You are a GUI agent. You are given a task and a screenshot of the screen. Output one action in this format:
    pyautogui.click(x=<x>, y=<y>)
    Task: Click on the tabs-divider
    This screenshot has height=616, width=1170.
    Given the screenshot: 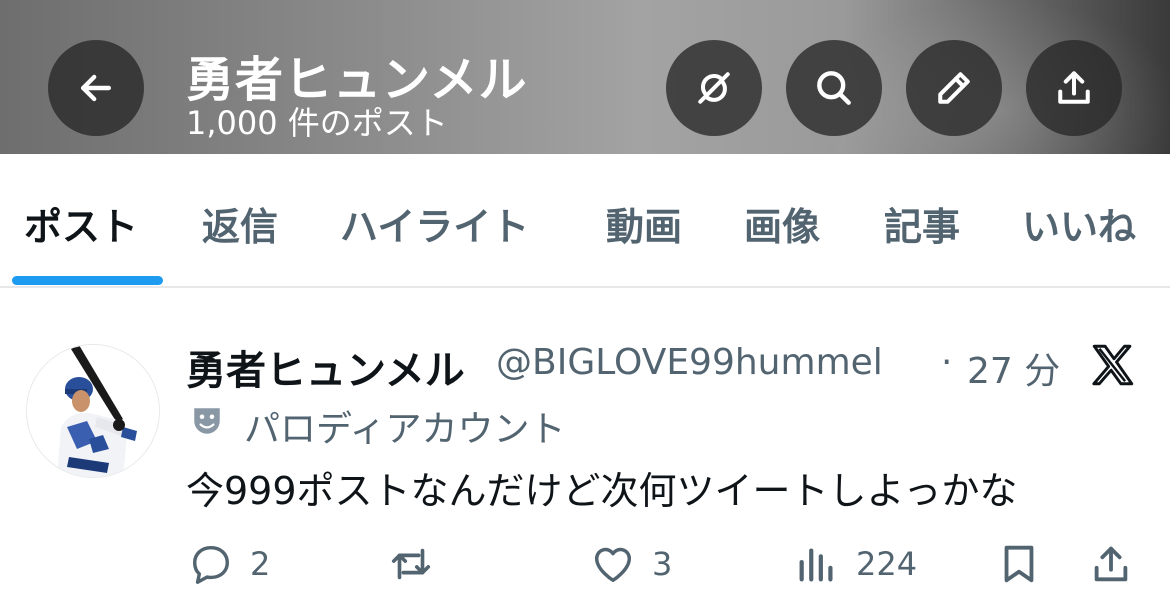 What is the action you would take?
    pyautogui.click(x=585, y=287)
    